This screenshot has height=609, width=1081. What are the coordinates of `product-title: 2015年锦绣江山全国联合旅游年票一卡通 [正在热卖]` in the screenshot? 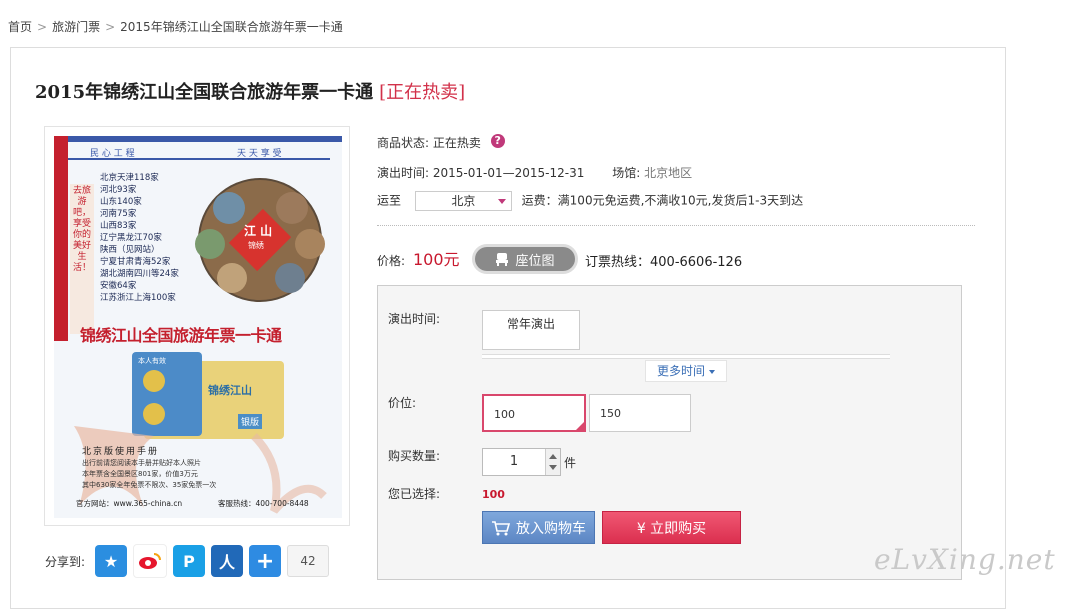 It's located at (250, 91).